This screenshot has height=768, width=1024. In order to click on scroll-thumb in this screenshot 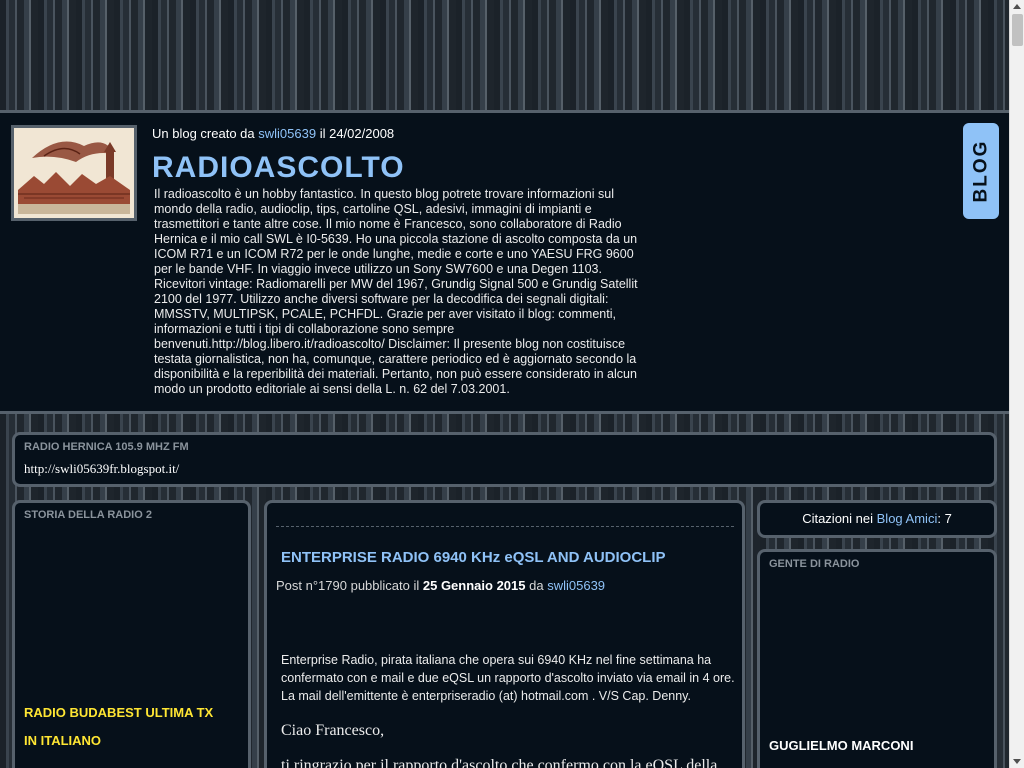, I will do `click(1017, 30)`.